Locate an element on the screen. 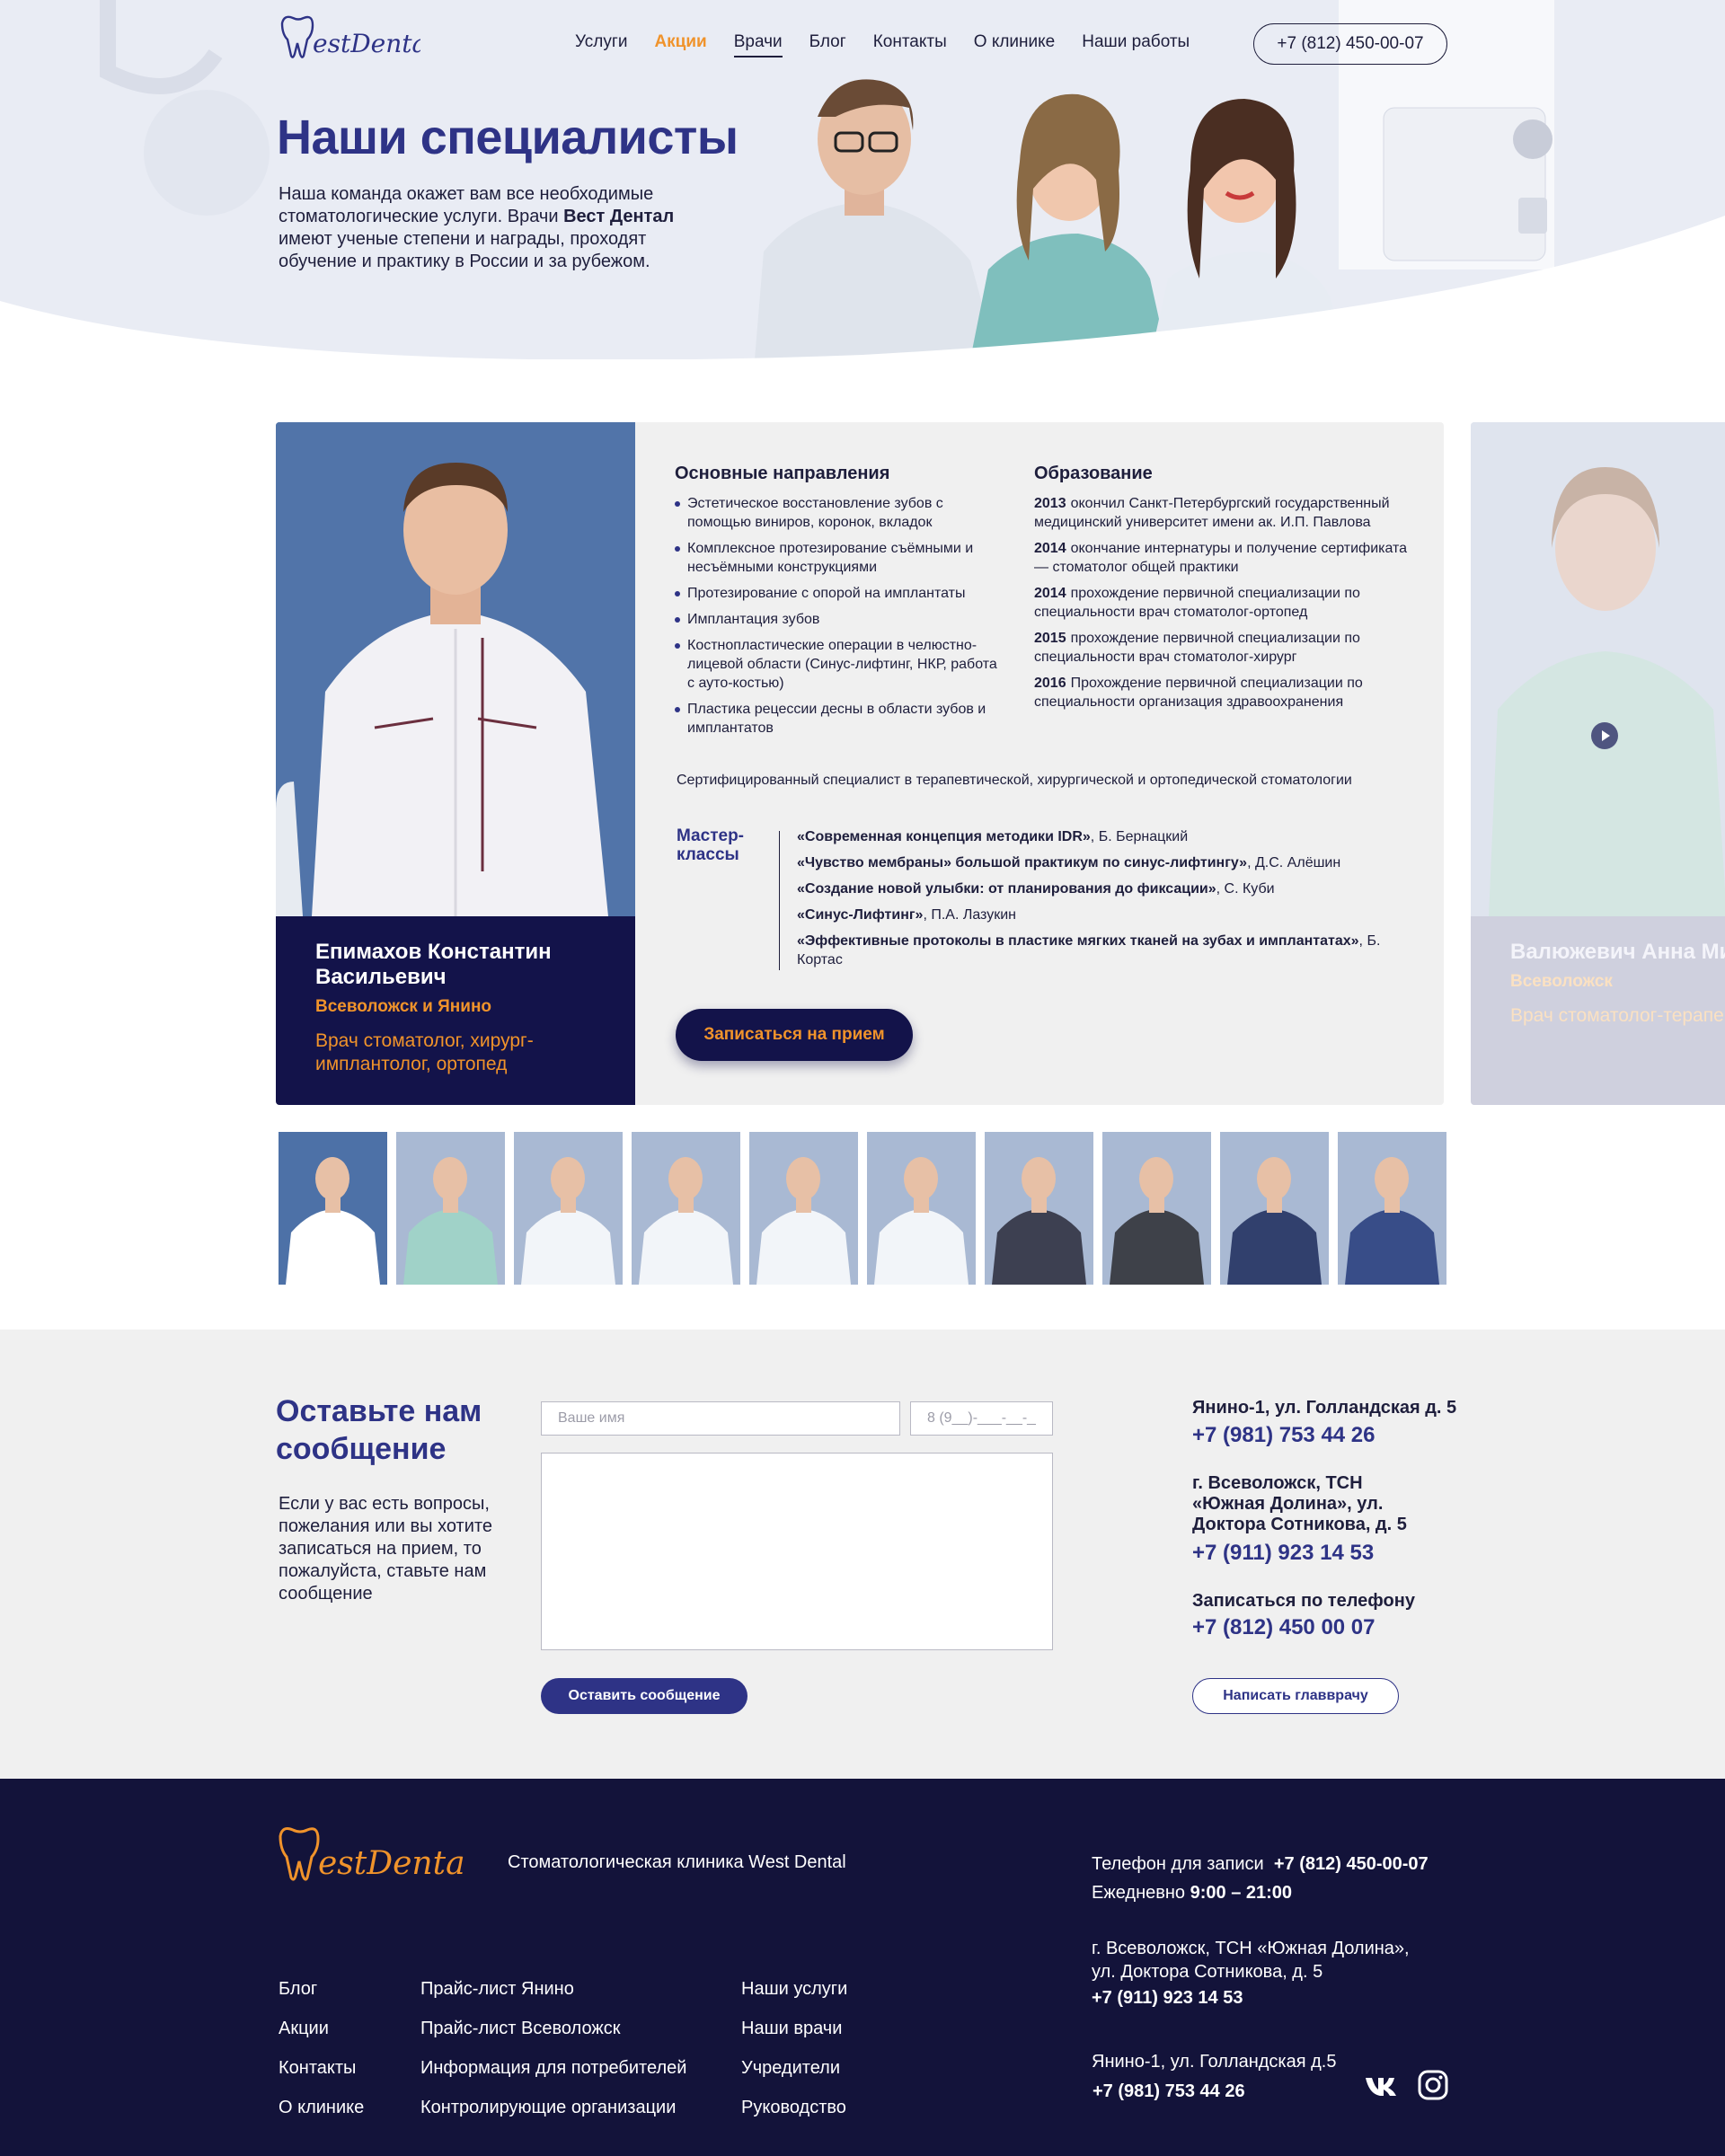 This screenshot has height=2156, width=1725. next-doctor-role: Врач стоматолог-терапевт is located at coordinates (1617, 1015).